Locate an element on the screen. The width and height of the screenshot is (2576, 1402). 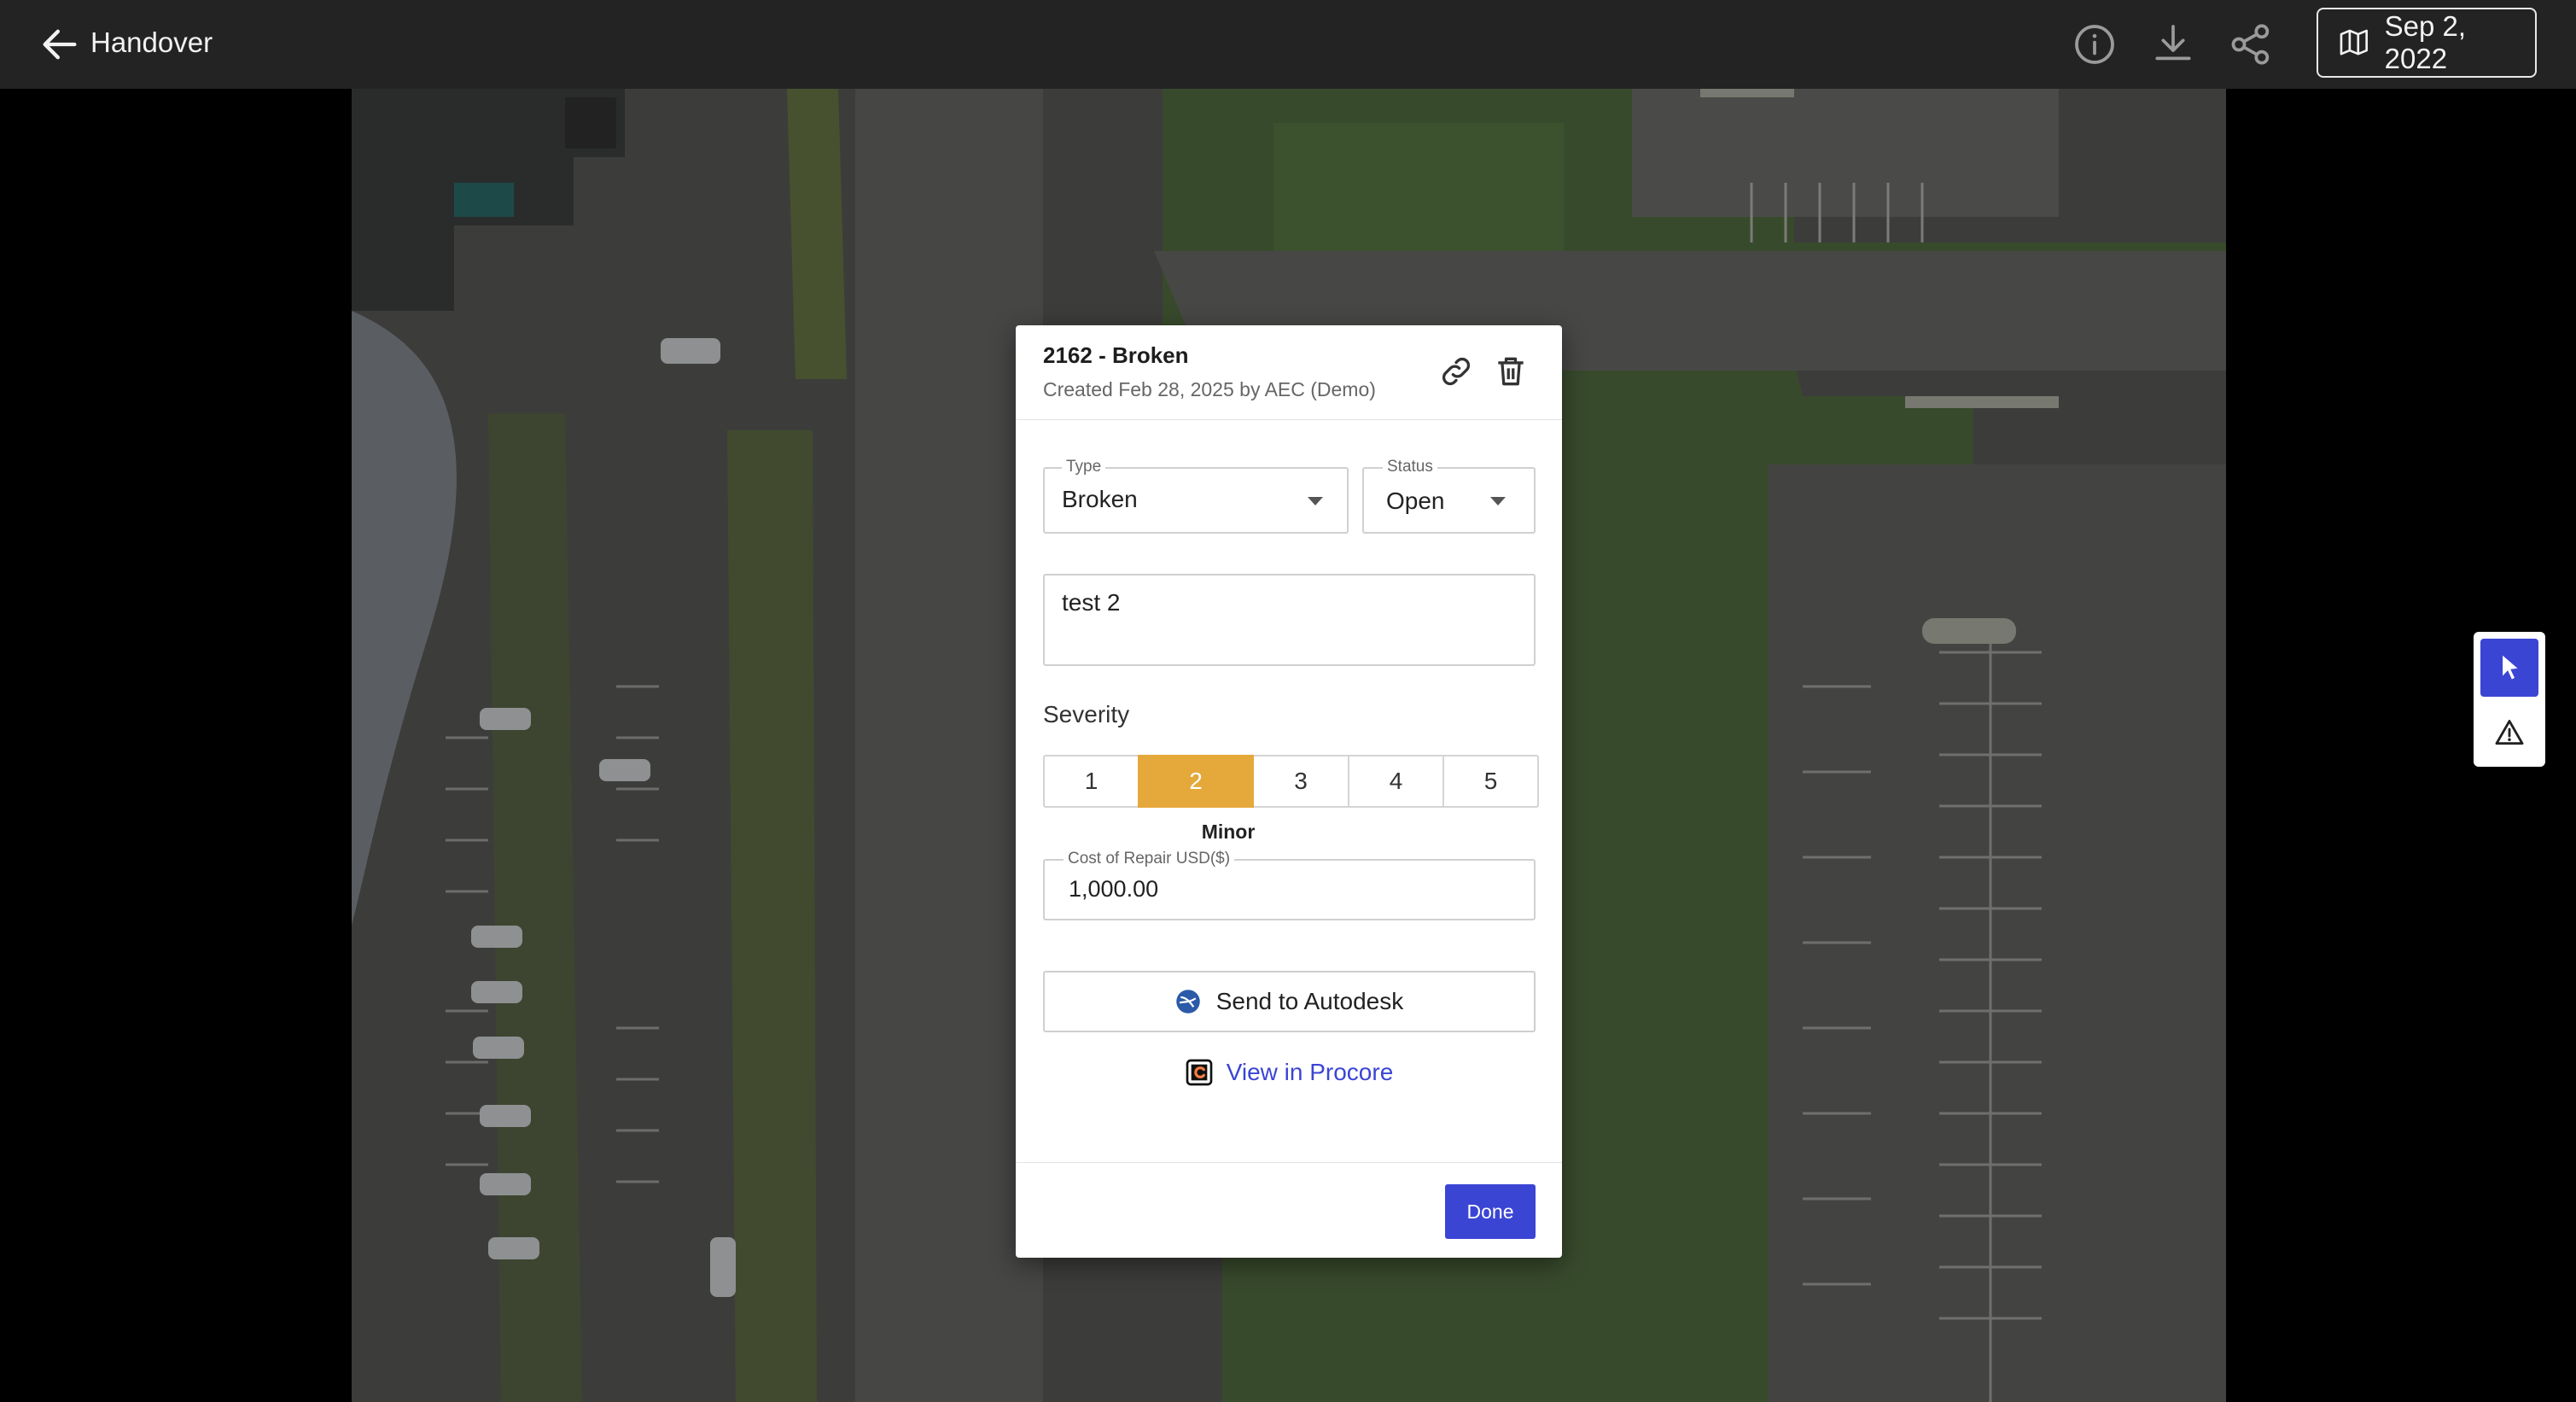
cost-value: 1,000.00 is located at coordinates (1114, 889).